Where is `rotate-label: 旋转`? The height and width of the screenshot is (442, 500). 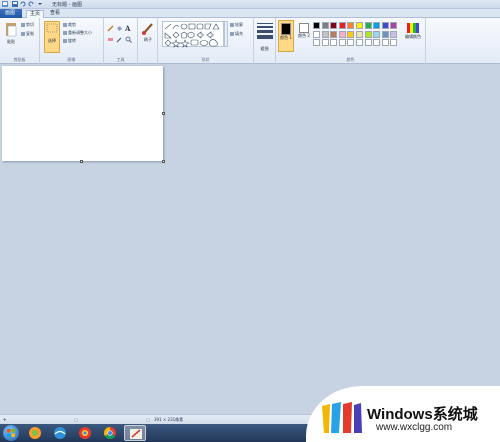 rotate-label: 旋转 is located at coordinates (72, 40).